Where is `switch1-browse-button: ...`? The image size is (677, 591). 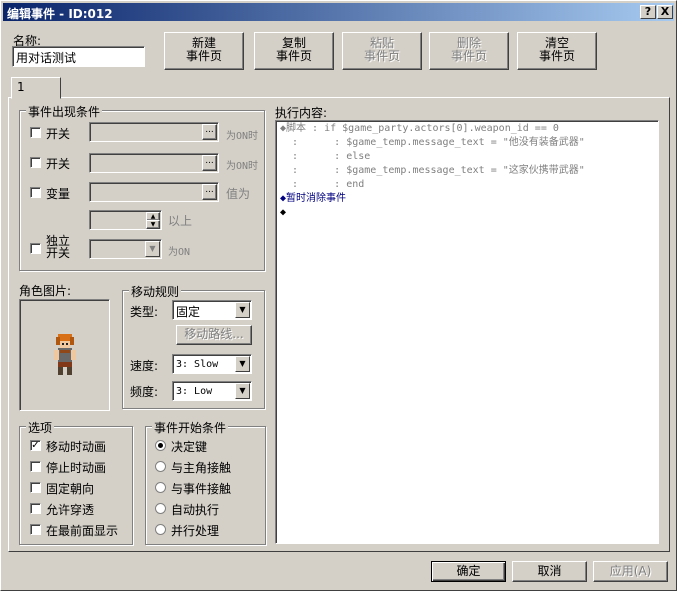
switch1-browse-button: ... is located at coordinates (209, 132).